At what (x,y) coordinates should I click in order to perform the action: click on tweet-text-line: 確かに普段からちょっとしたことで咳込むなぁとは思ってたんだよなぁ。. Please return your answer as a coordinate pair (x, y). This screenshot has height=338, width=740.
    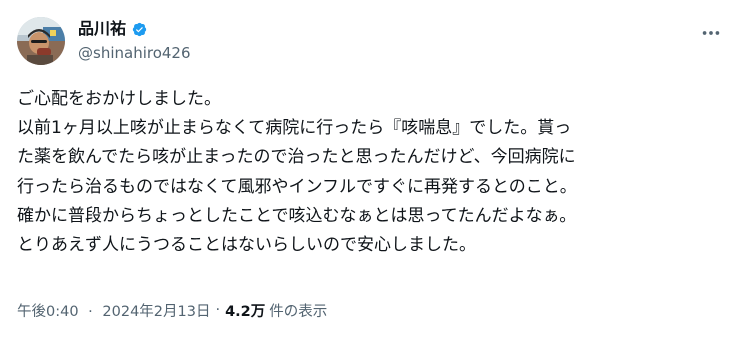
    Looking at the image, I should click on (297, 215).